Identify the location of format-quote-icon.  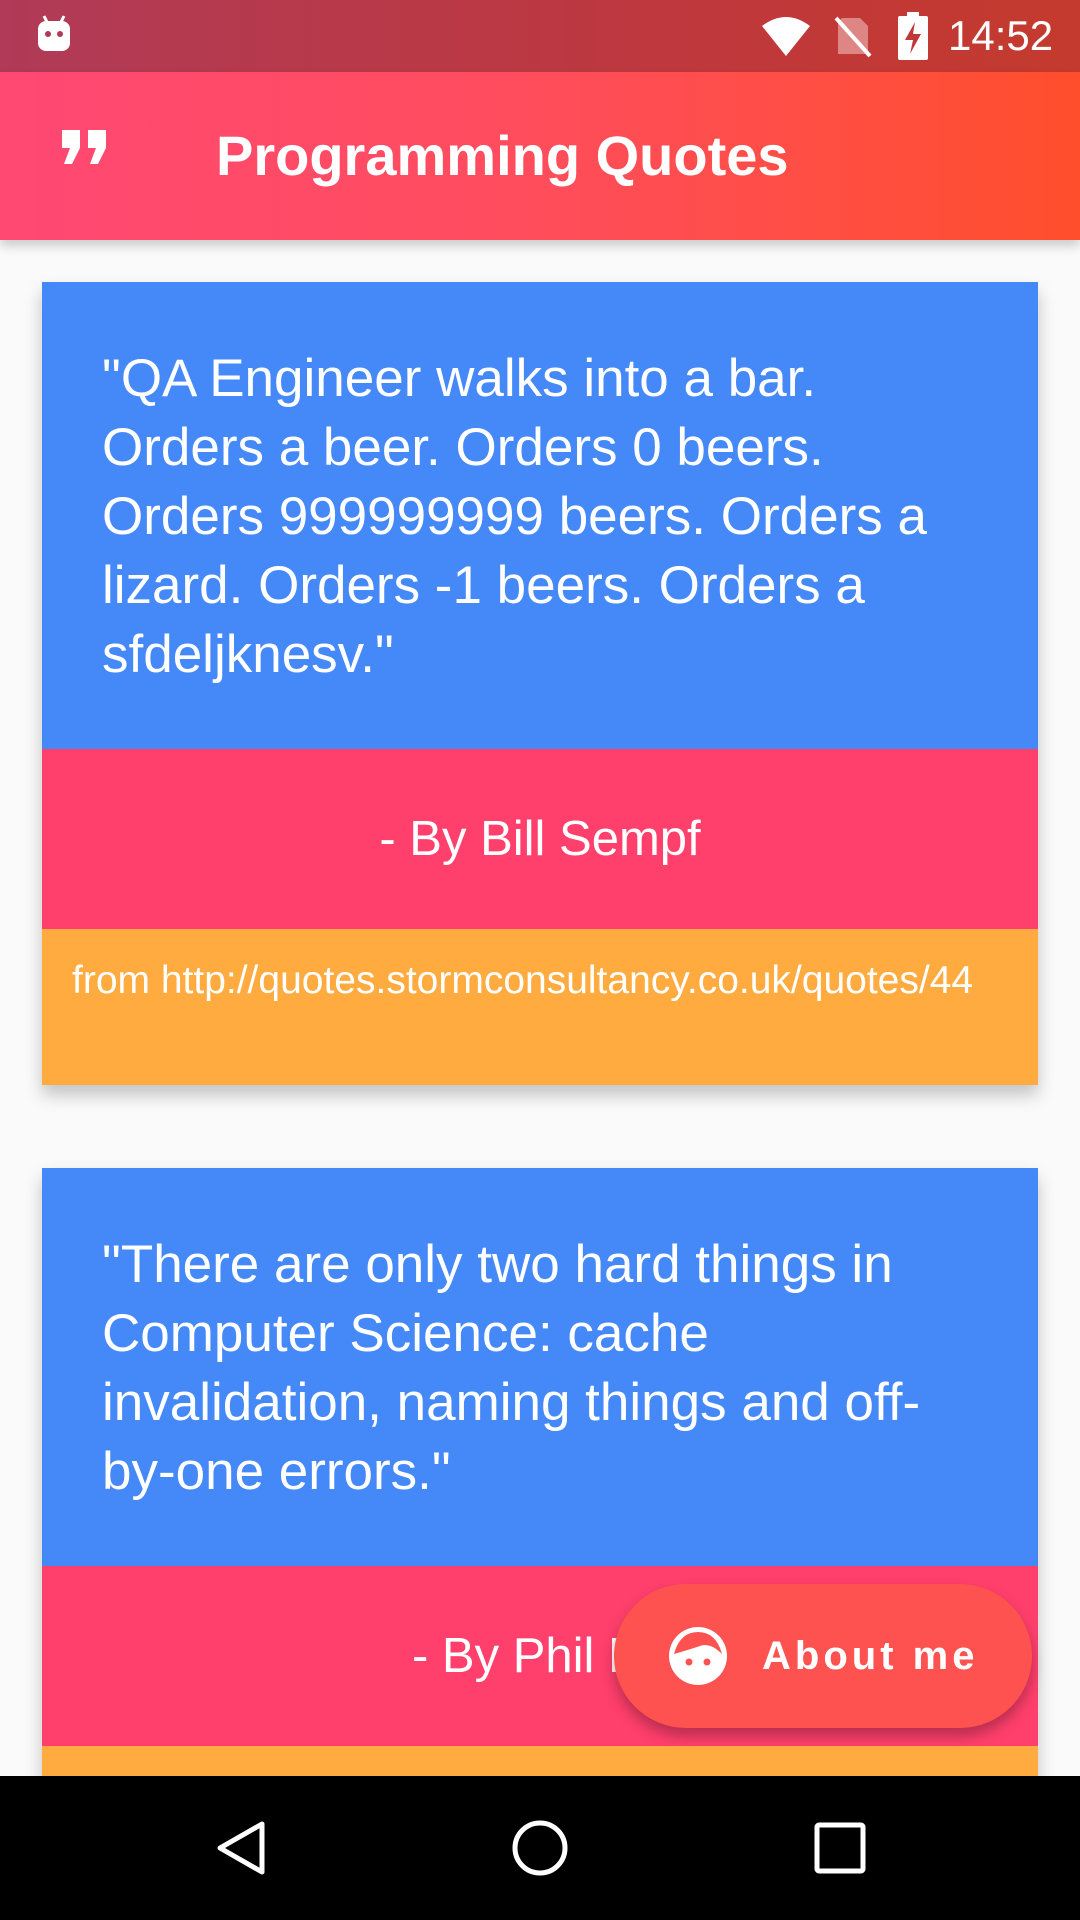
(84, 147).